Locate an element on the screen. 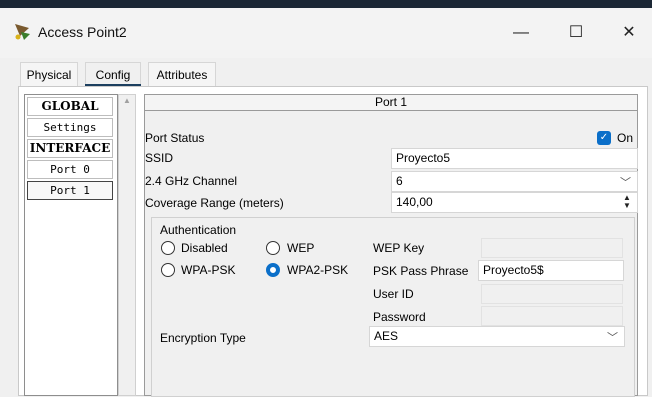 The image size is (652, 397). ssid-label: SSID is located at coordinates (159, 158).